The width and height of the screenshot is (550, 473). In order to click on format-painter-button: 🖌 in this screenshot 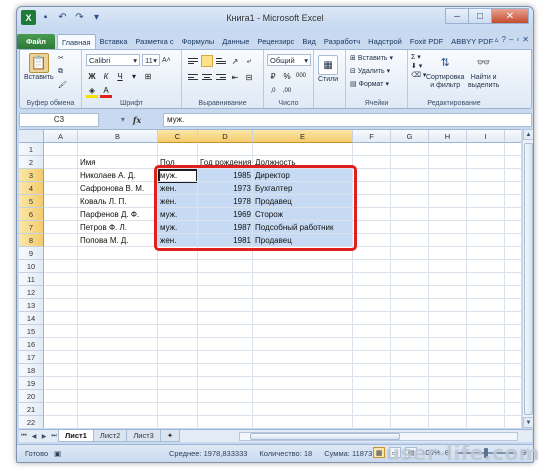, I will do `click(62, 85)`.